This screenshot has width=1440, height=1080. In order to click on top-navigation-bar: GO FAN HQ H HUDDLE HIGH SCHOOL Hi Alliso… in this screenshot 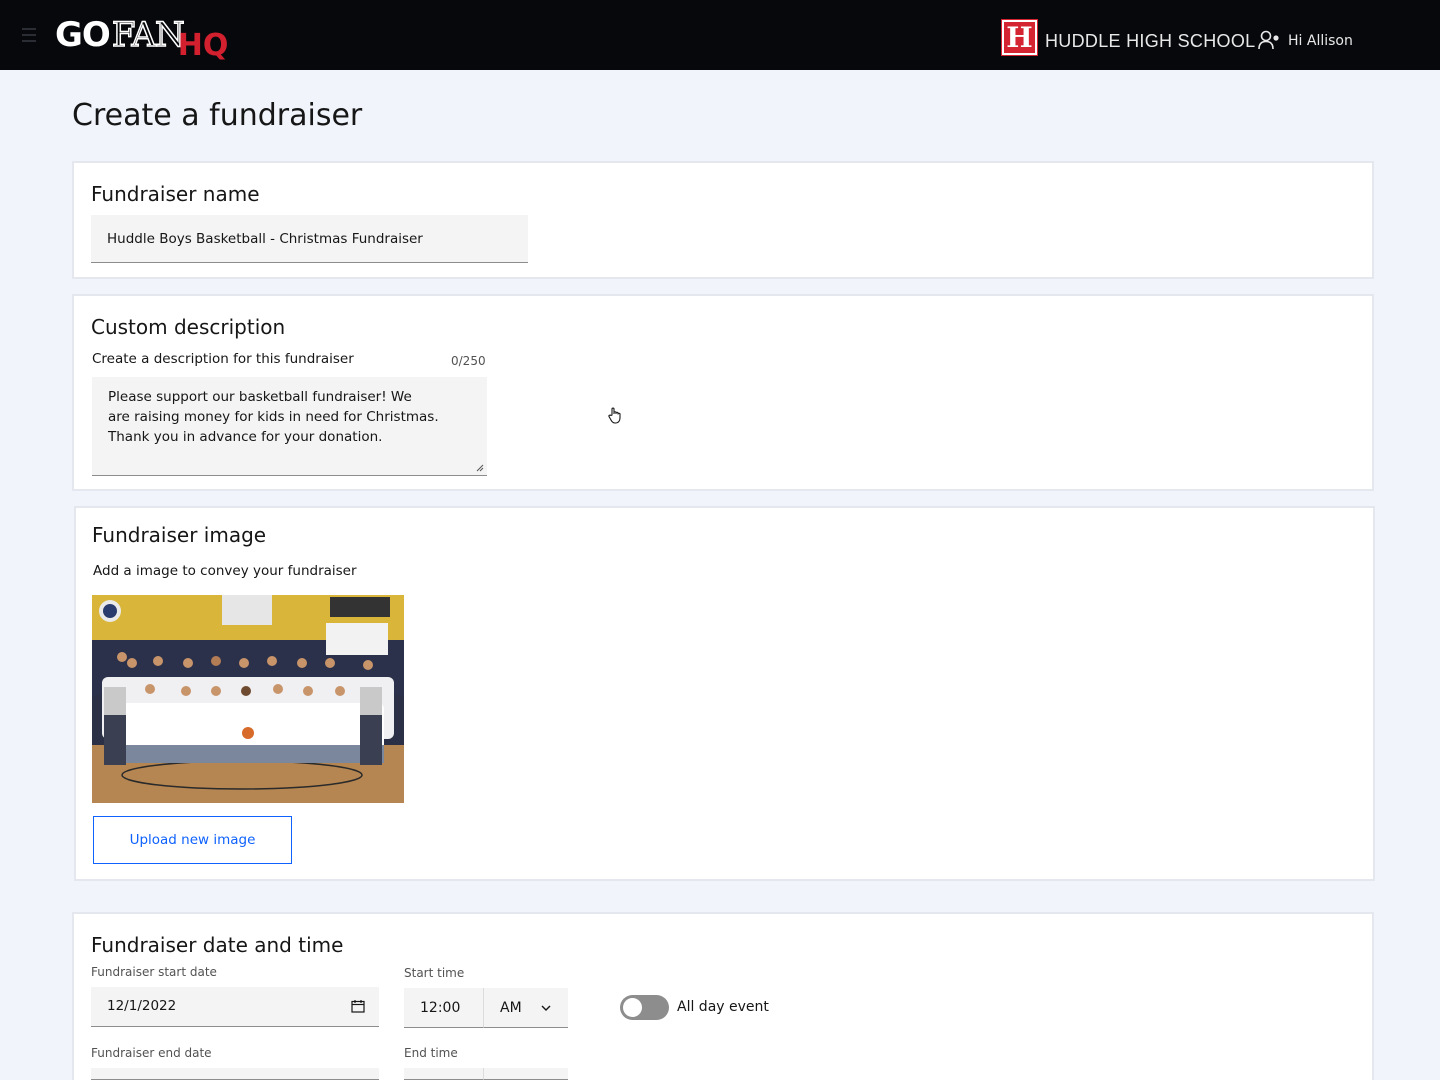, I will do `click(720, 35)`.